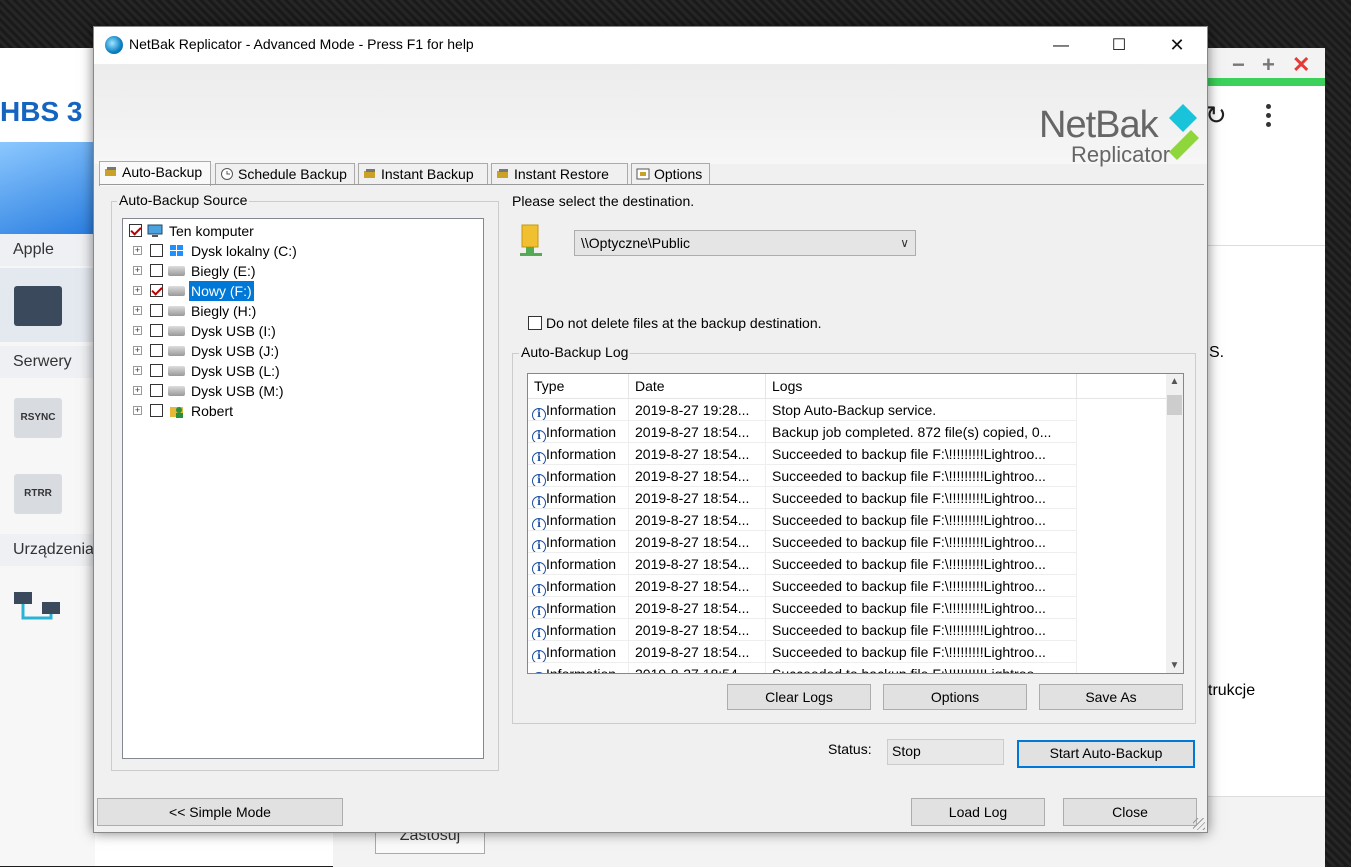 This screenshot has width=1351, height=867. Describe the element at coordinates (1177, 45) in the screenshot. I see `close-window-button: ✕` at that location.